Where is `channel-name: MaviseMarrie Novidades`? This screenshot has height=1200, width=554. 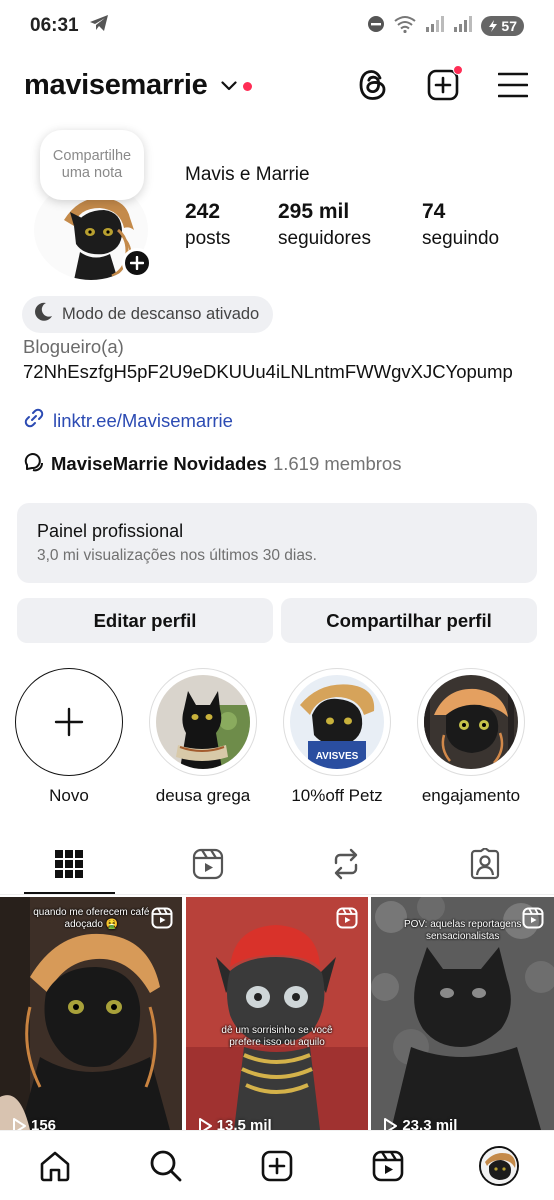
channel-name: MaviseMarrie Novidades is located at coordinates (159, 463).